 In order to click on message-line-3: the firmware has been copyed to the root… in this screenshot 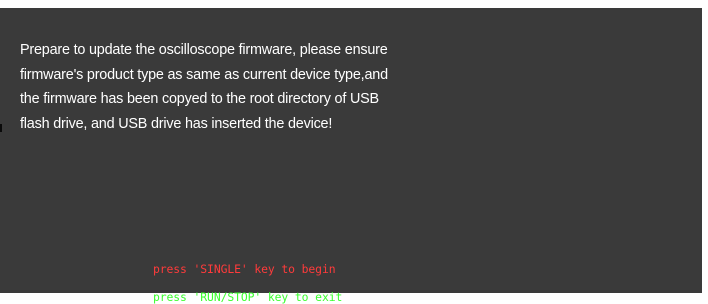, I will do `click(199, 99)`.